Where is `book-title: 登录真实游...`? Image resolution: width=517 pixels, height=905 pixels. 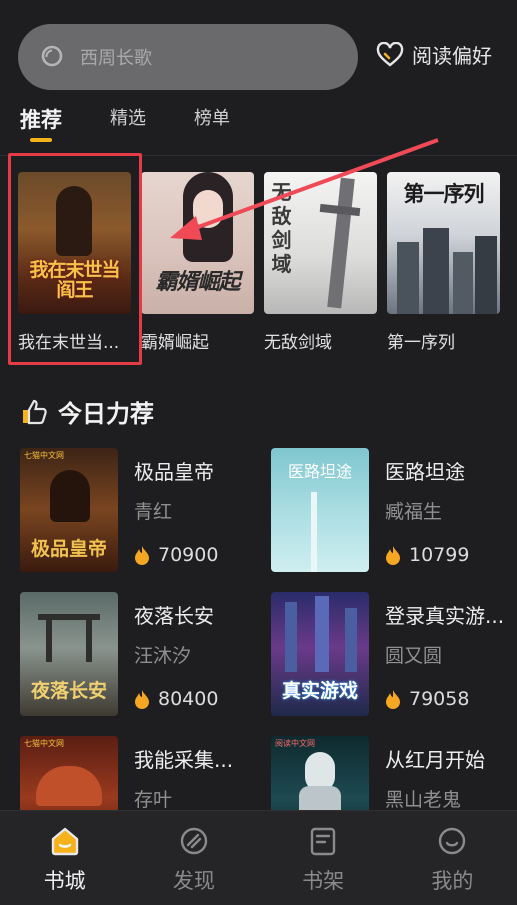
book-title: 登录真实游... is located at coordinates (445, 616).